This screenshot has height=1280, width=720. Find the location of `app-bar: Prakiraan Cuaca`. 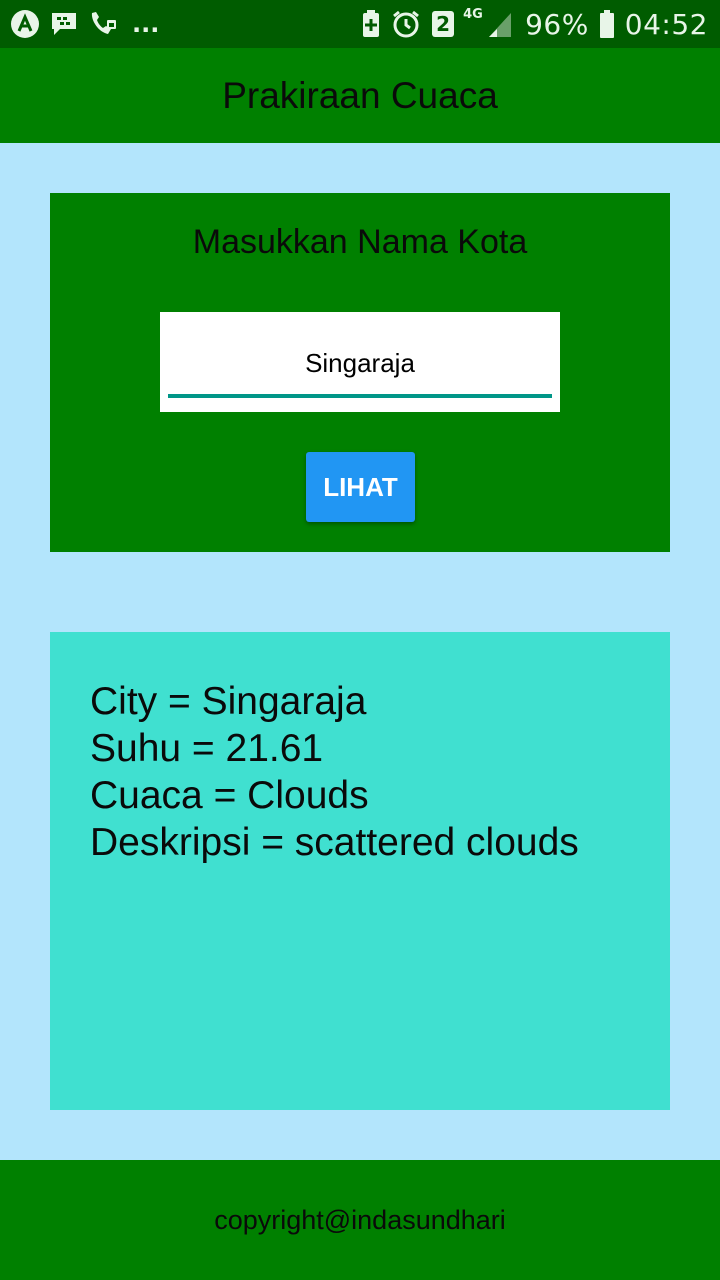

app-bar: Prakiraan Cuaca is located at coordinates (360, 95).